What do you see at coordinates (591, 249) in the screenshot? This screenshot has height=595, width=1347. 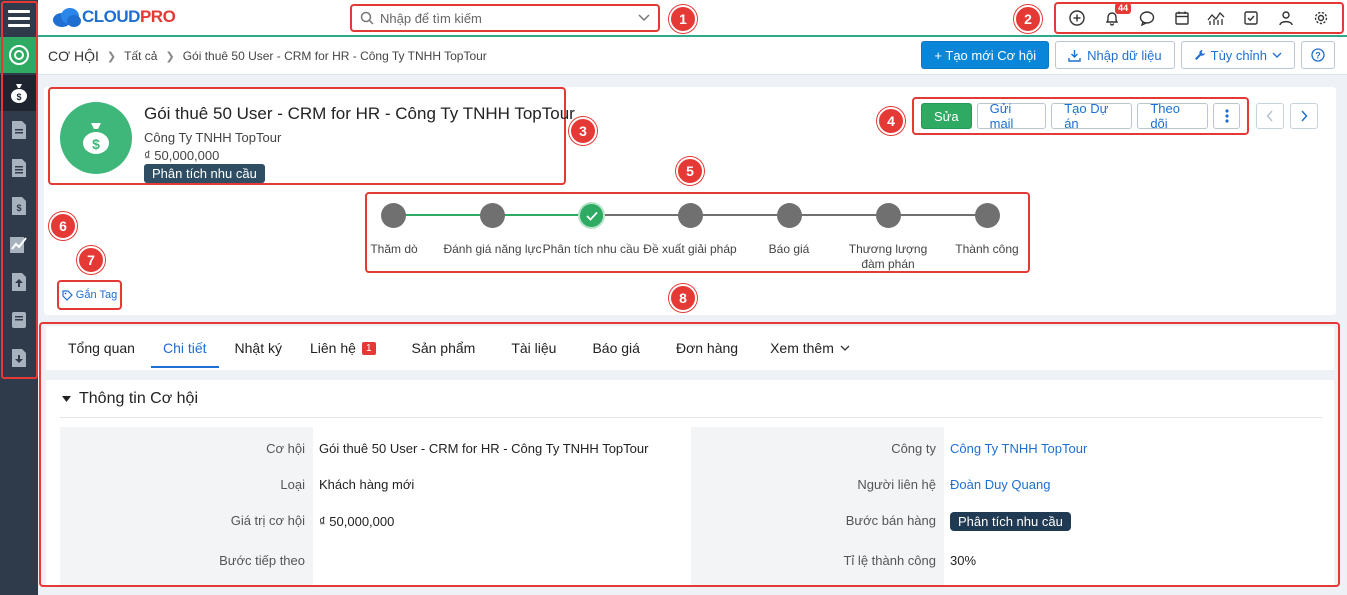 I see `stage-label: Phân tích nhu cầu` at bounding box center [591, 249].